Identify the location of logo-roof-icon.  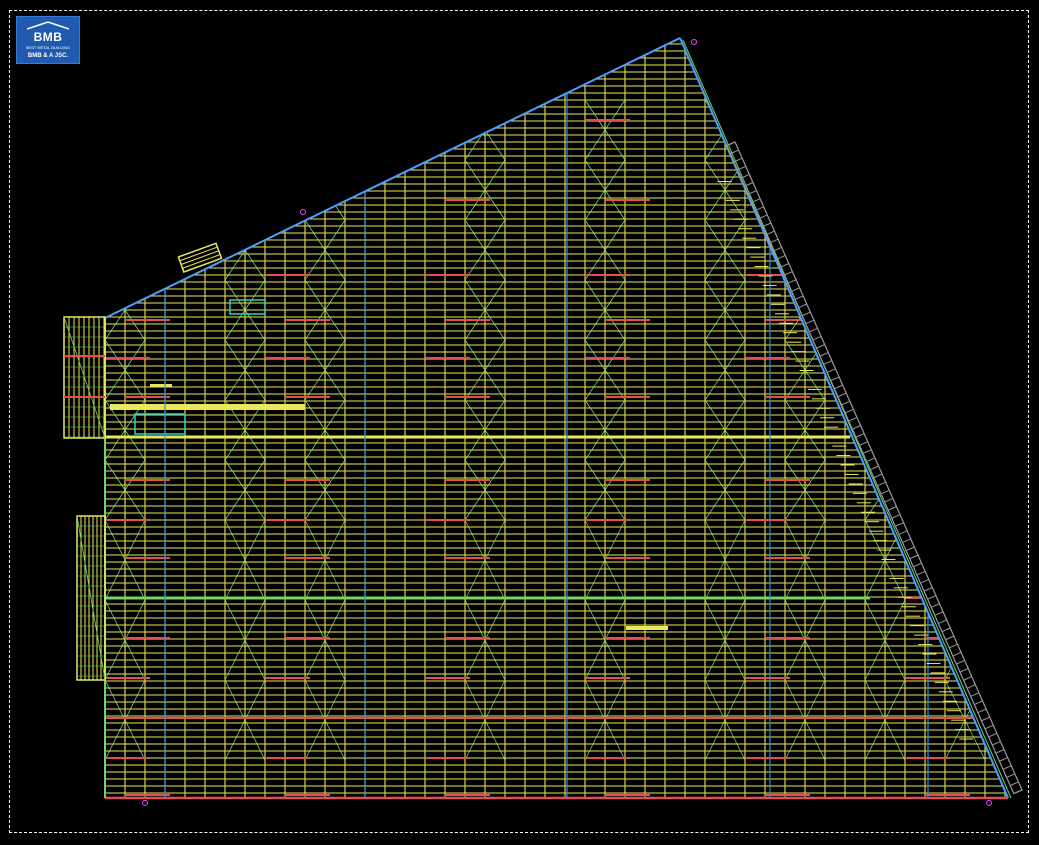
(48, 25).